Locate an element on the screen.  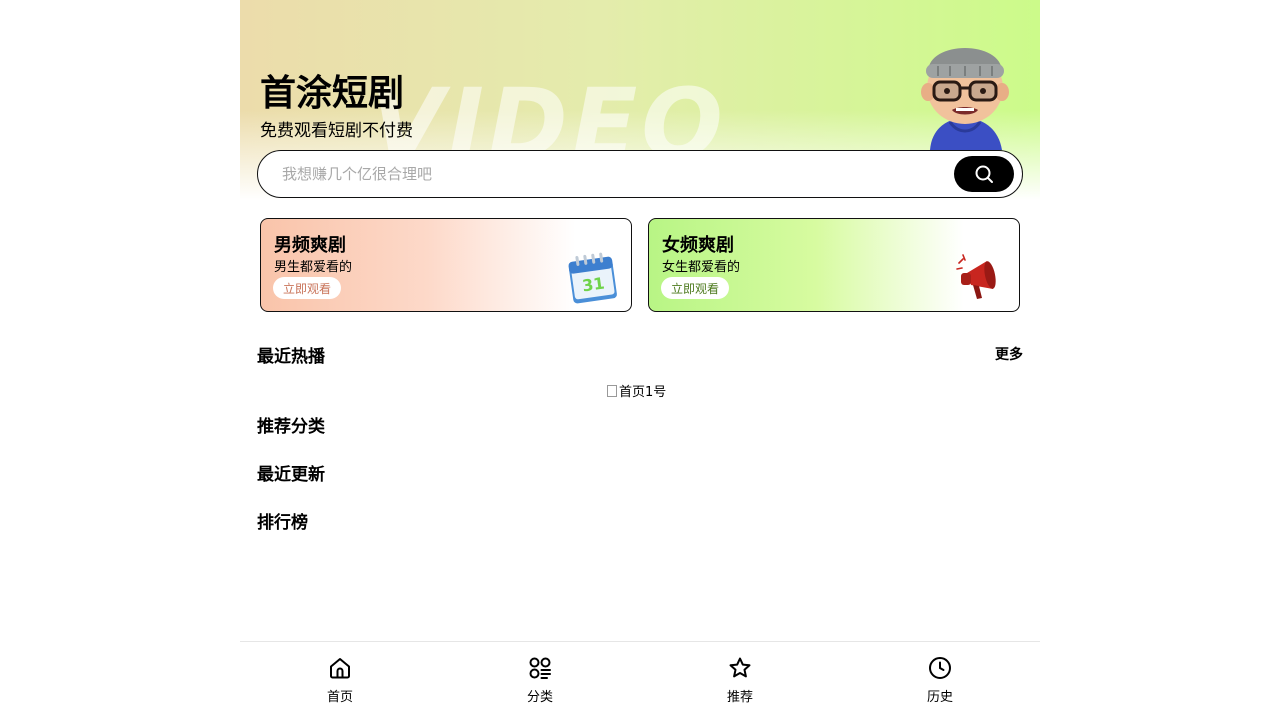
bottom-tab-bar: 首页 分类 推荐 历史 is located at coordinates (640, 680).